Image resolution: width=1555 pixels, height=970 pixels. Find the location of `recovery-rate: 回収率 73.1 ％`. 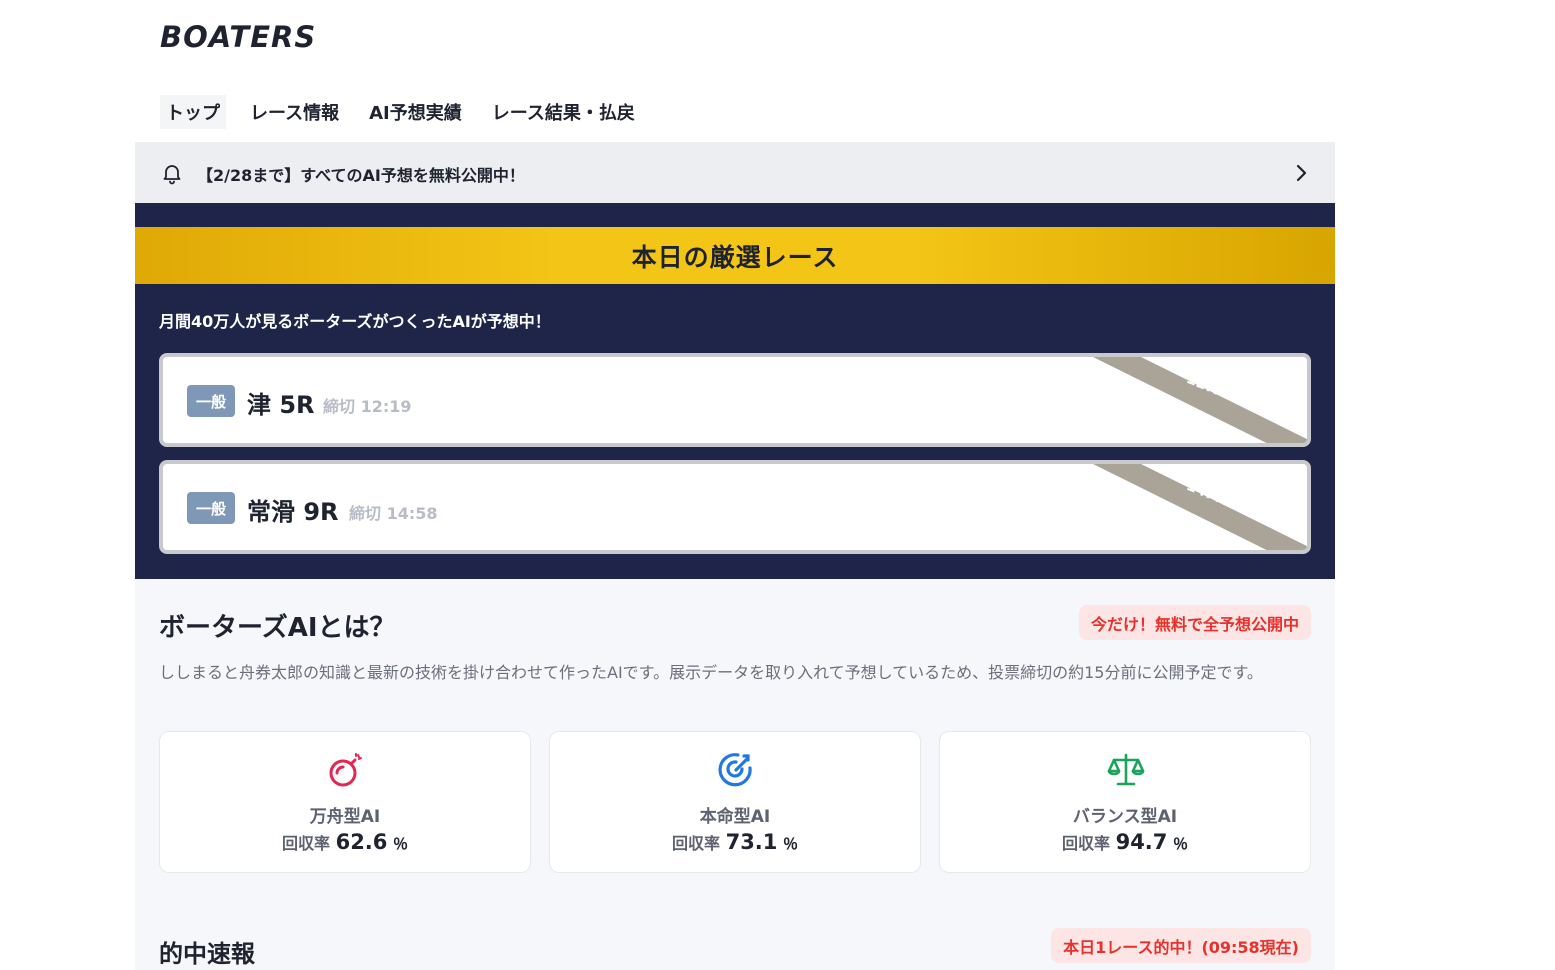

recovery-rate: 回収率 73.1 ％ is located at coordinates (735, 842).